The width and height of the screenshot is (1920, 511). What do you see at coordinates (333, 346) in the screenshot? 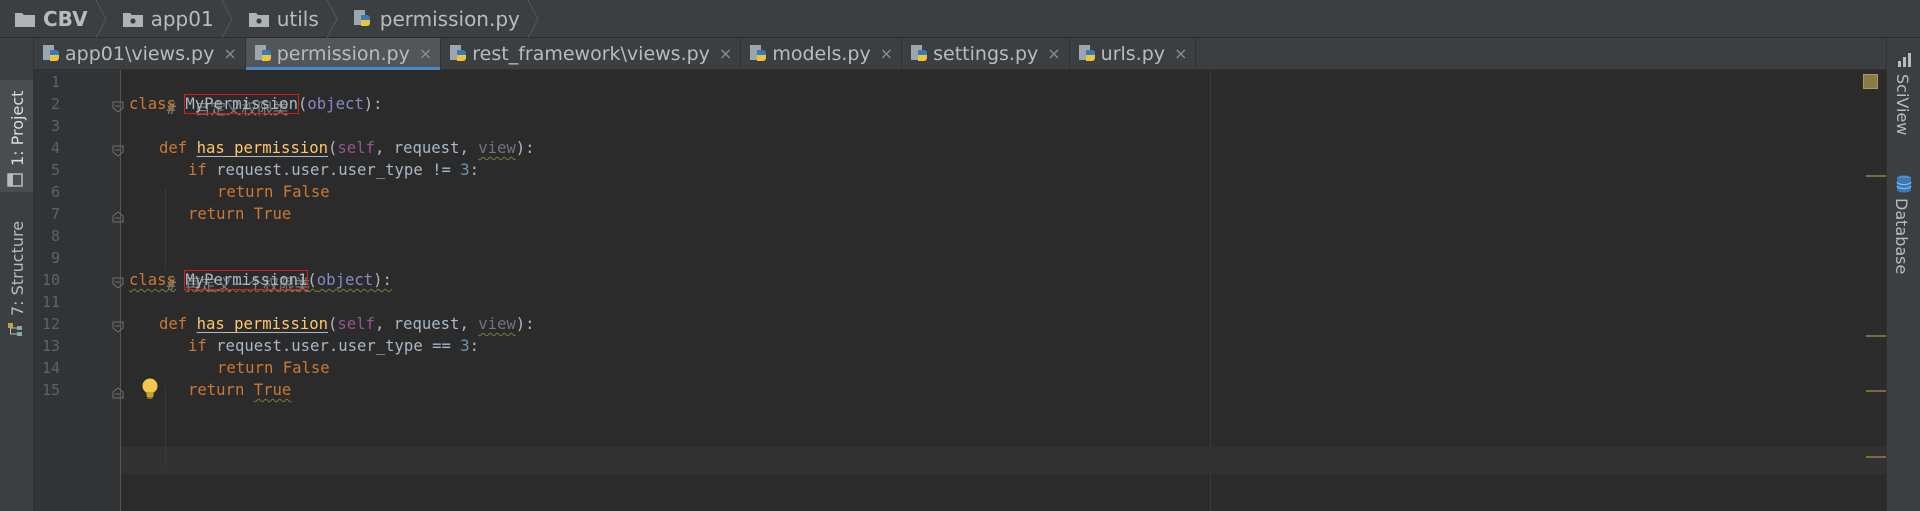
I see `expression: request.user.user_type ==` at bounding box center [333, 346].